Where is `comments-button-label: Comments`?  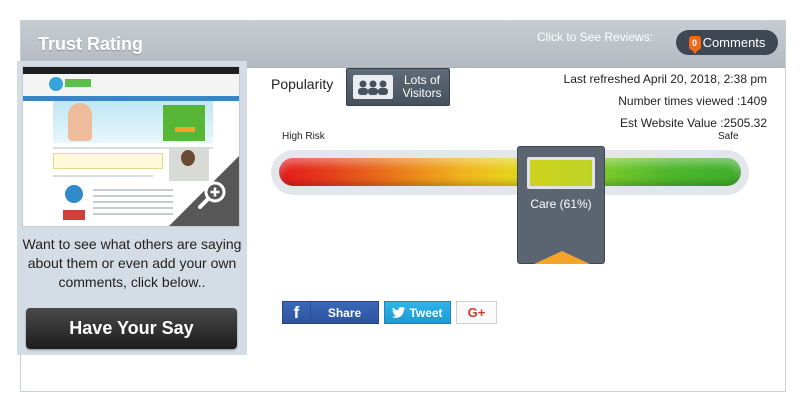
comments-button-label: Comments is located at coordinates (734, 42).